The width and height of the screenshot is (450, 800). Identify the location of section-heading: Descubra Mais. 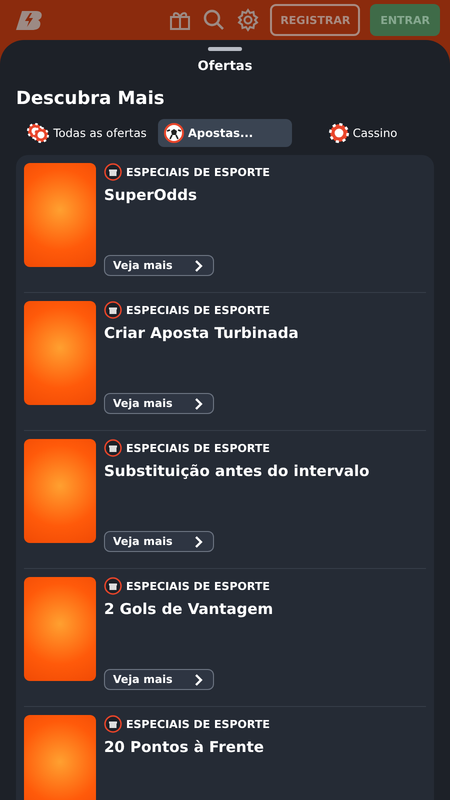
(91, 98).